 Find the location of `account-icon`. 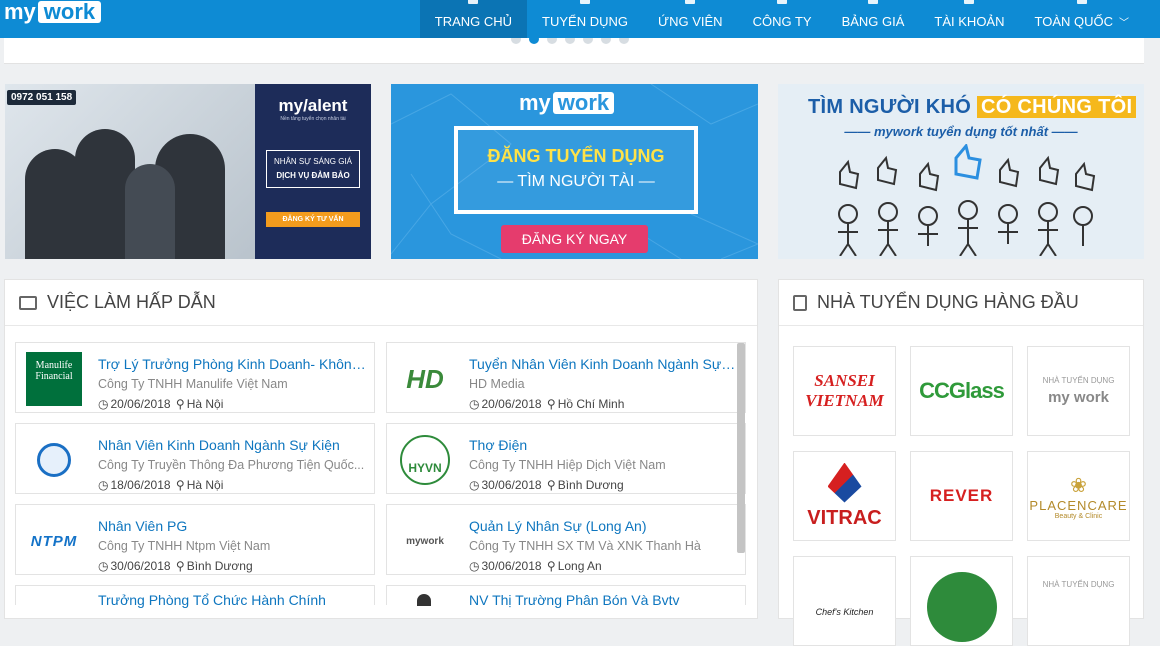

account-icon is located at coordinates (969, 2).